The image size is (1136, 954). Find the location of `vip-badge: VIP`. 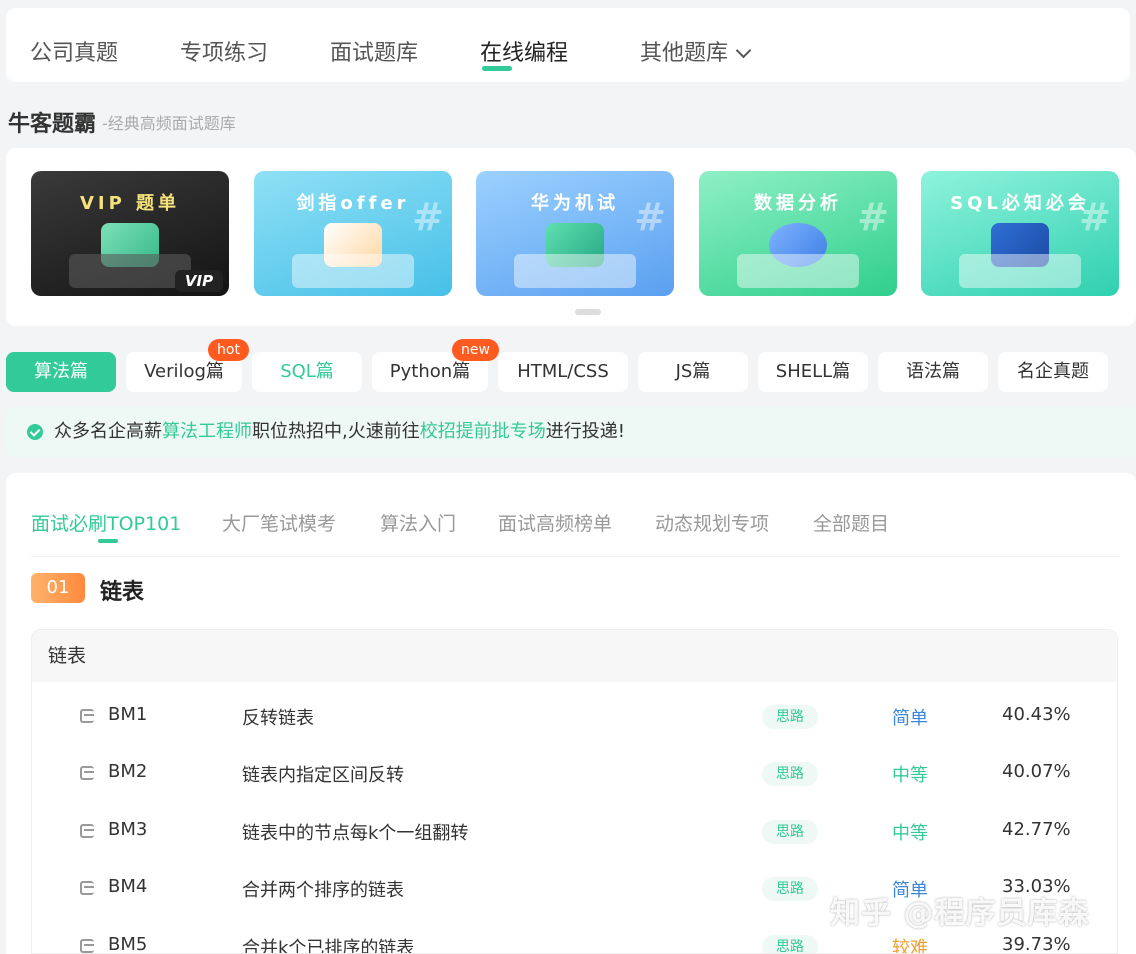

vip-badge: VIP is located at coordinates (199, 281).